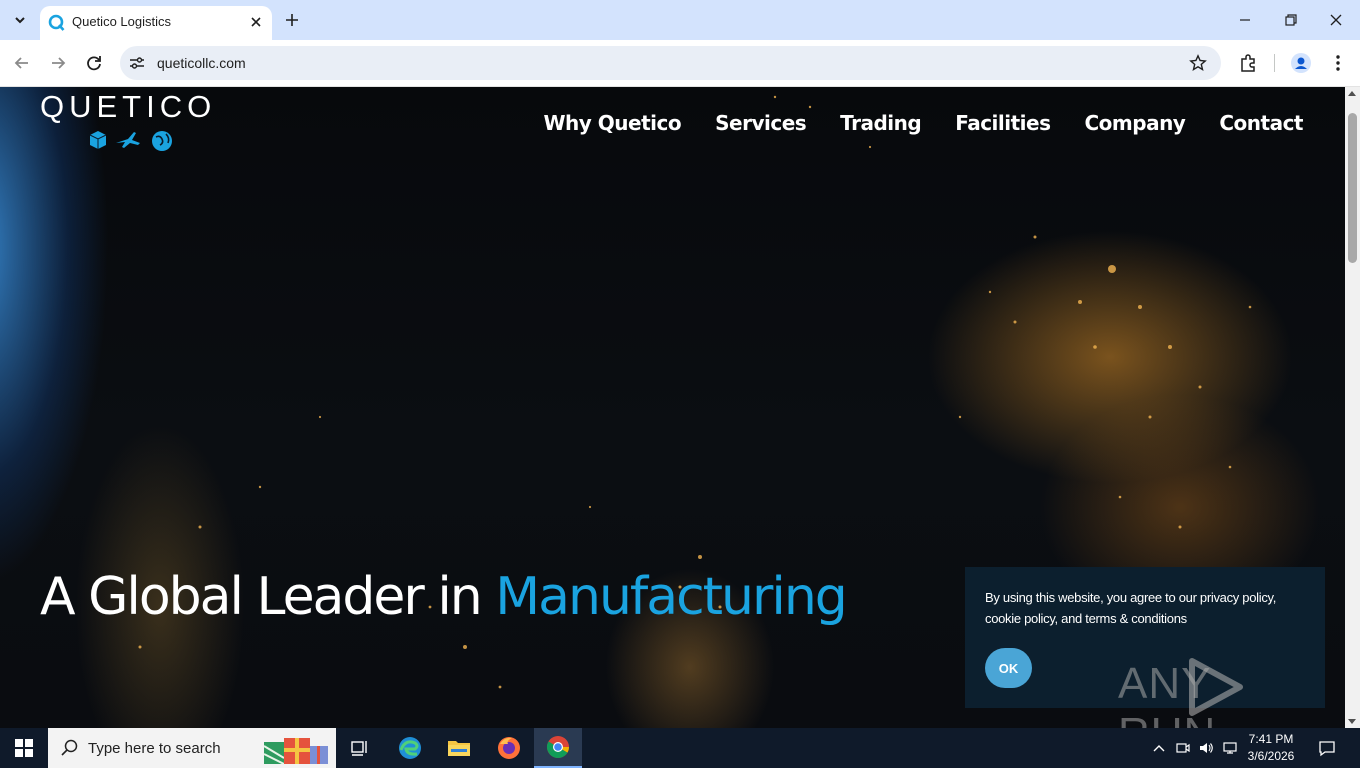 This screenshot has height=768, width=1360. Describe the element at coordinates (1352, 721) in the screenshot. I see `scroll-down-arrow-icon` at that location.